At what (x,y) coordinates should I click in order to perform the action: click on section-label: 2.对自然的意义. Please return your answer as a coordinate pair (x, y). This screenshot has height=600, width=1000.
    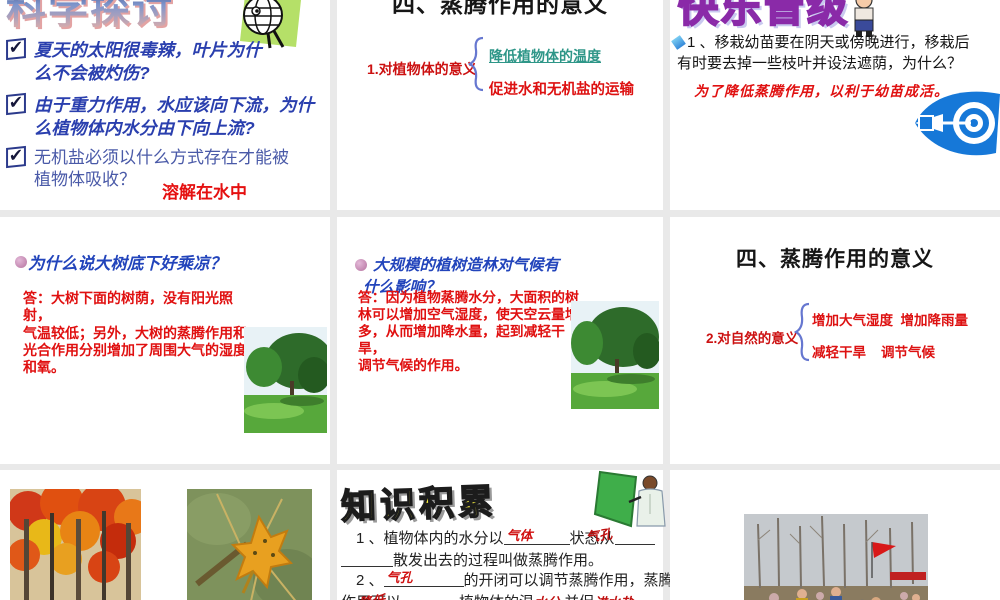
    Looking at the image, I should click on (752, 338).